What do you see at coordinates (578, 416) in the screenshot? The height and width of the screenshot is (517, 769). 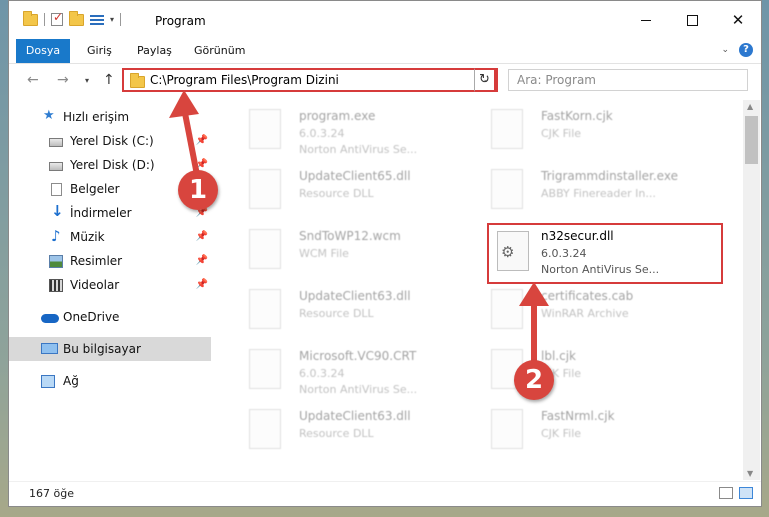 I see `file-name: FastNrml.cjk` at bounding box center [578, 416].